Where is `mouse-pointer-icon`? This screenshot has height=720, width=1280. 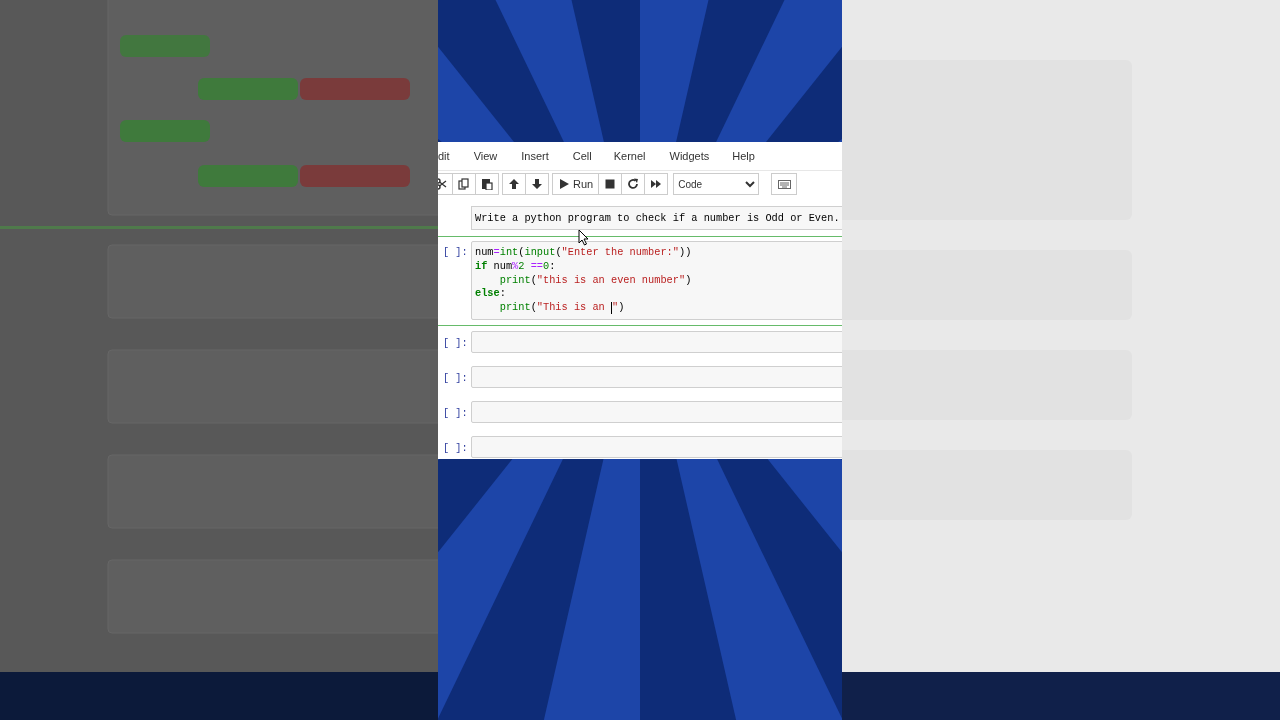 mouse-pointer-icon is located at coordinates (583, 237).